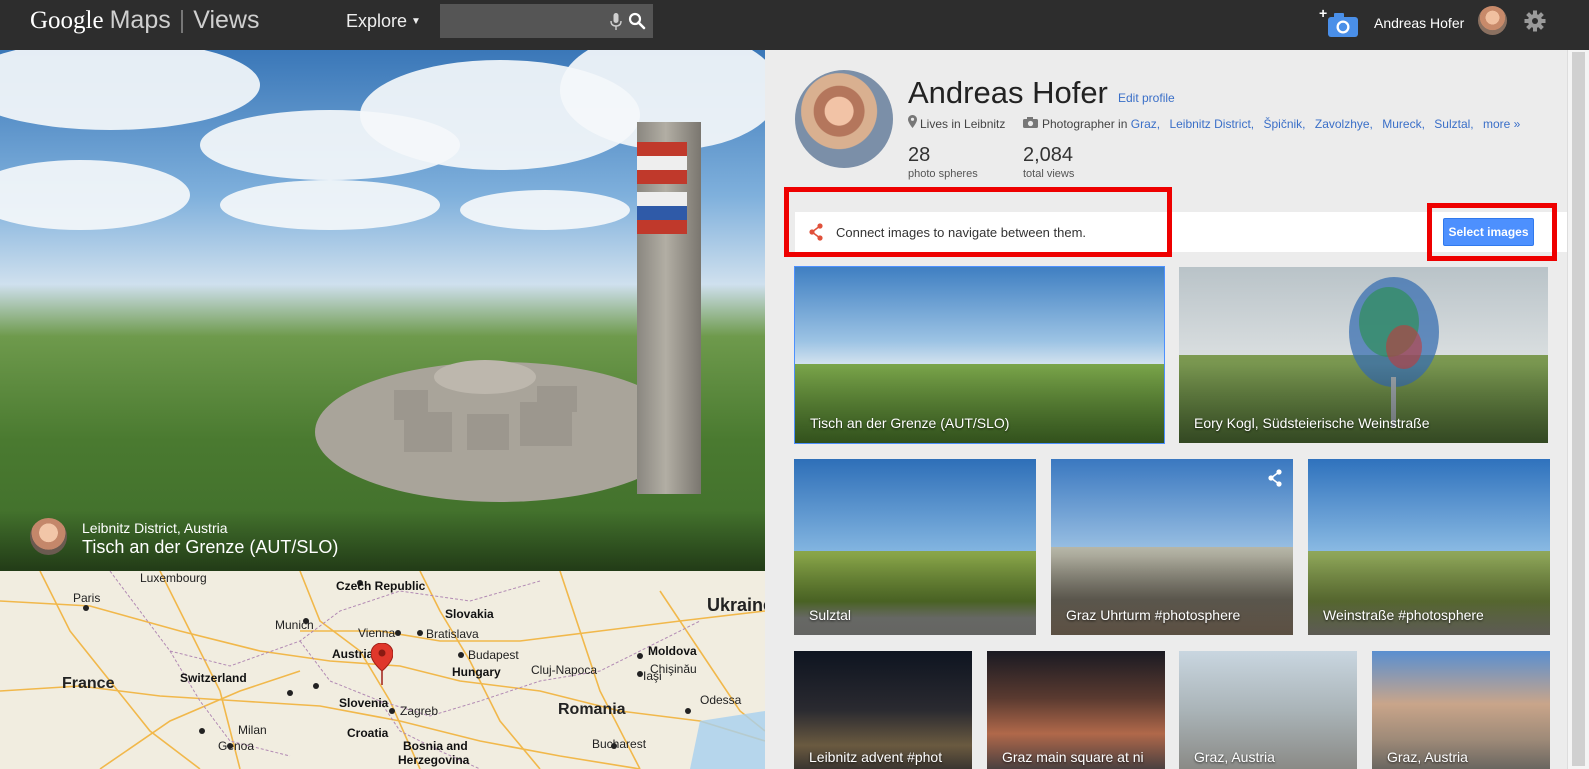  I want to click on add-photo-camera-icon: +, so click(1339, 22).